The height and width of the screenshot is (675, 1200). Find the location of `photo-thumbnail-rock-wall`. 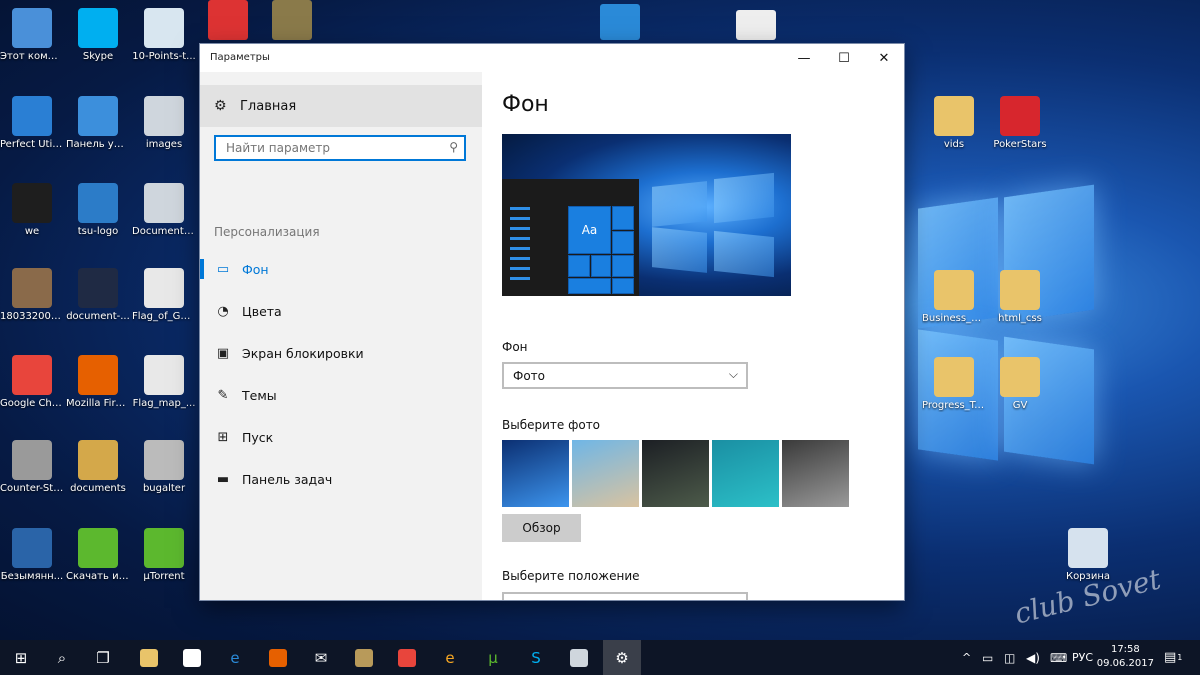

photo-thumbnail-rock-wall is located at coordinates (815, 473).